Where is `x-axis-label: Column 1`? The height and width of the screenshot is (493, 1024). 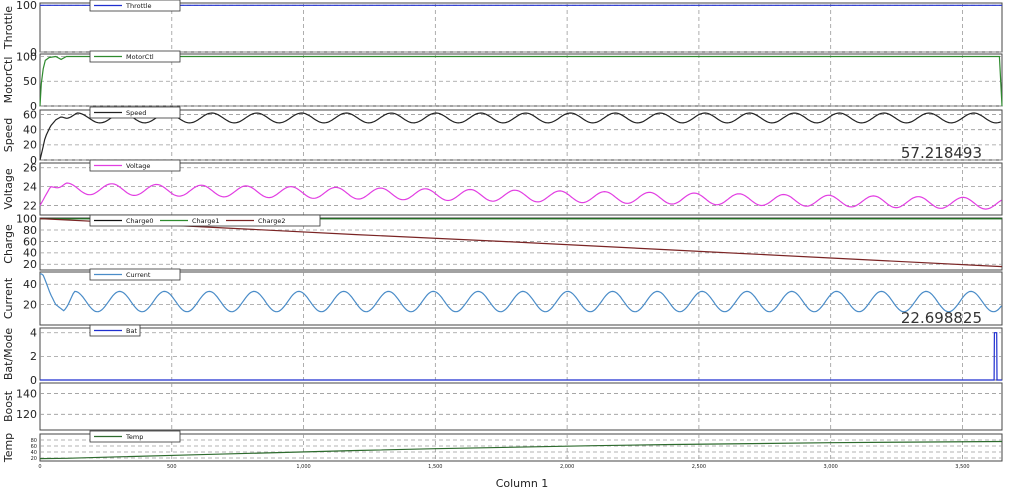
x-axis-label: Column 1 is located at coordinates (522, 483).